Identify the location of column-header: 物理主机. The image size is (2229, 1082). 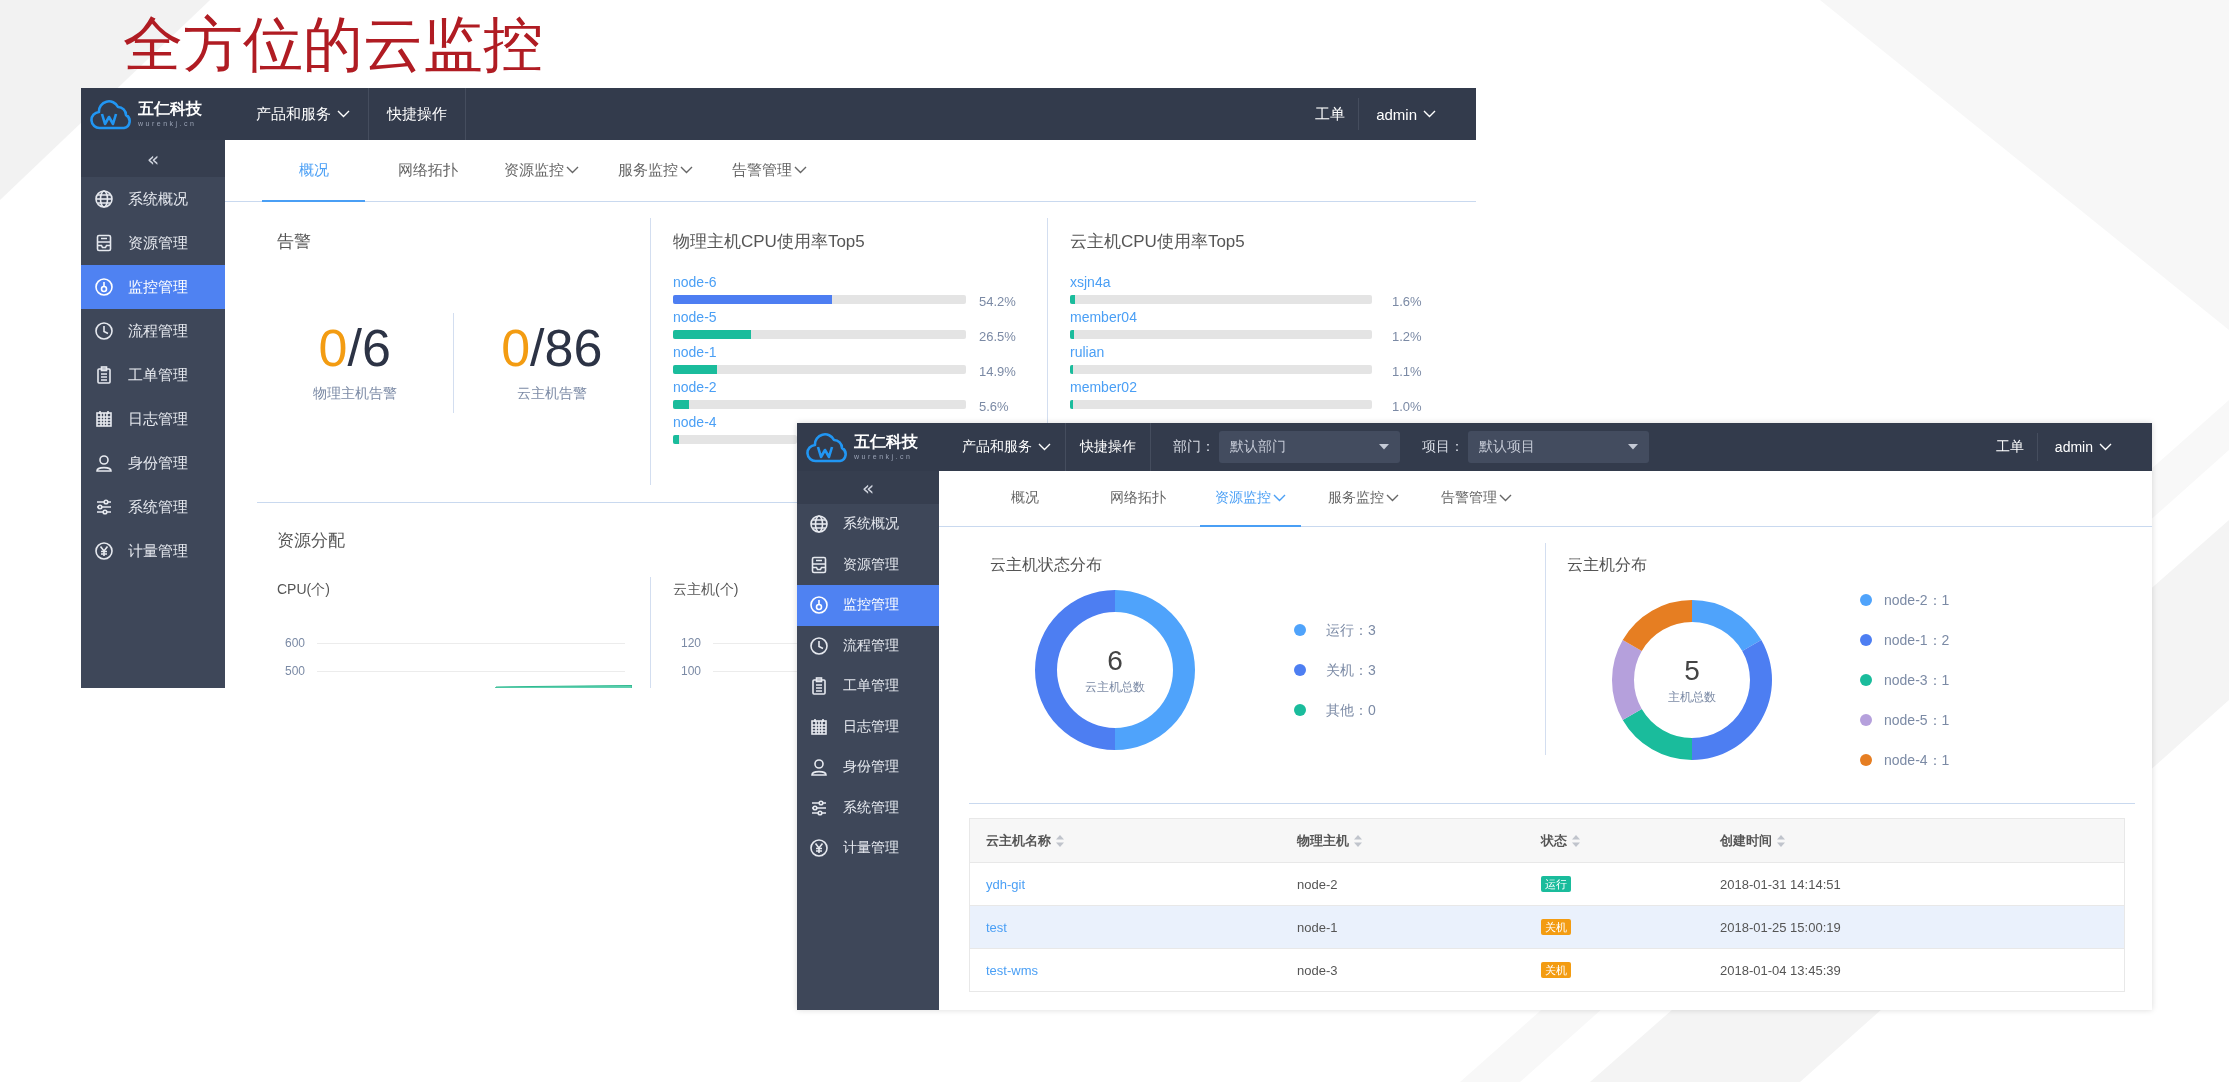
(1403, 840).